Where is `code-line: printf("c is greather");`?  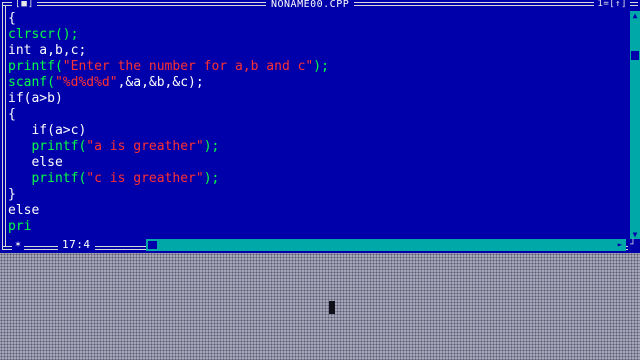
code-line: printf("c is greather"); is located at coordinates (314, 179).